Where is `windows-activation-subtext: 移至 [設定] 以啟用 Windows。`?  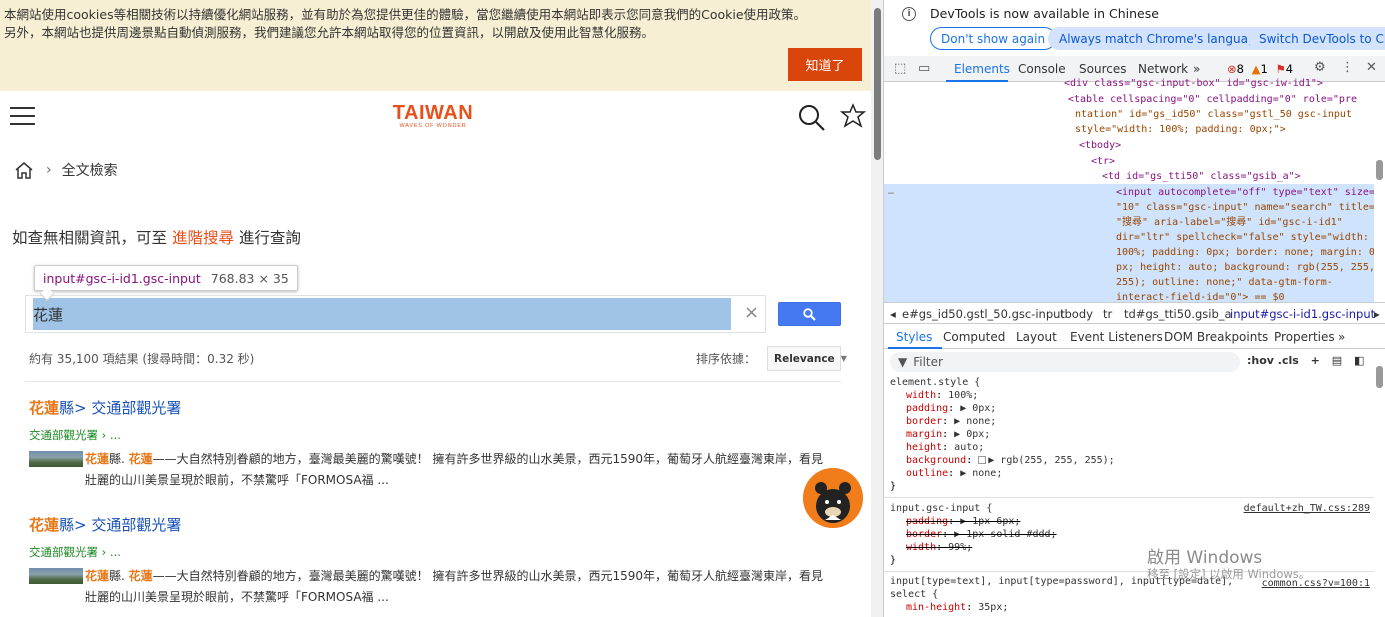 windows-activation-subtext: 移至 [設定] 以啟用 Windows。 is located at coordinates (1229, 574).